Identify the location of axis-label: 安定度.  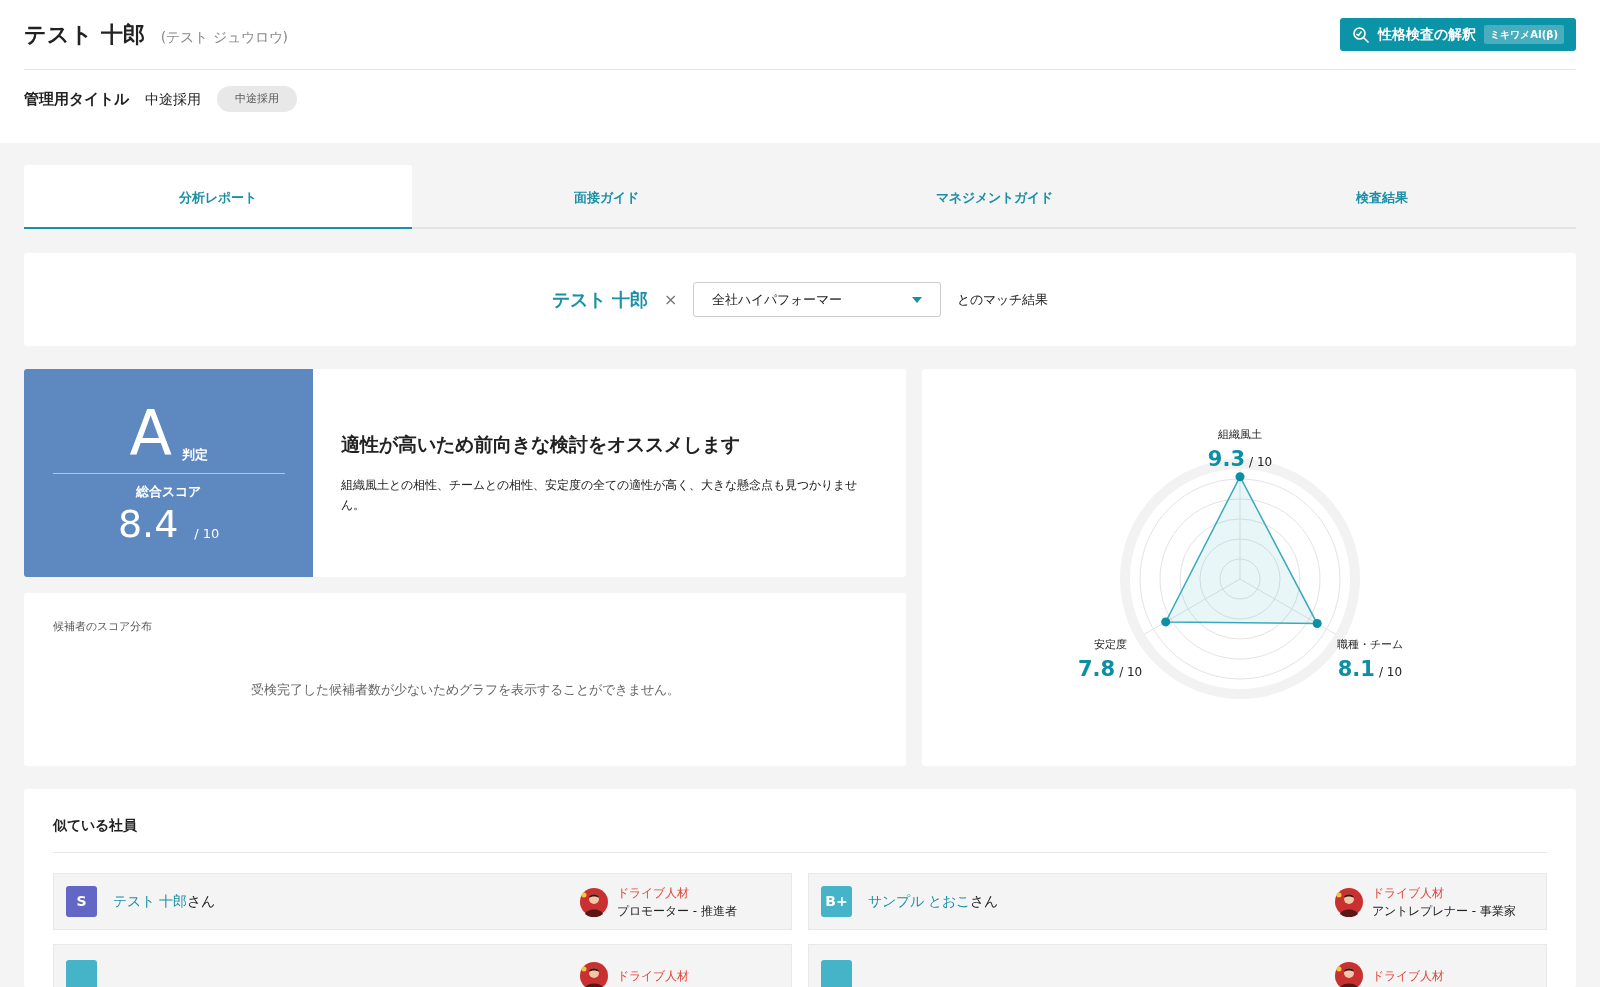
(1110, 645).